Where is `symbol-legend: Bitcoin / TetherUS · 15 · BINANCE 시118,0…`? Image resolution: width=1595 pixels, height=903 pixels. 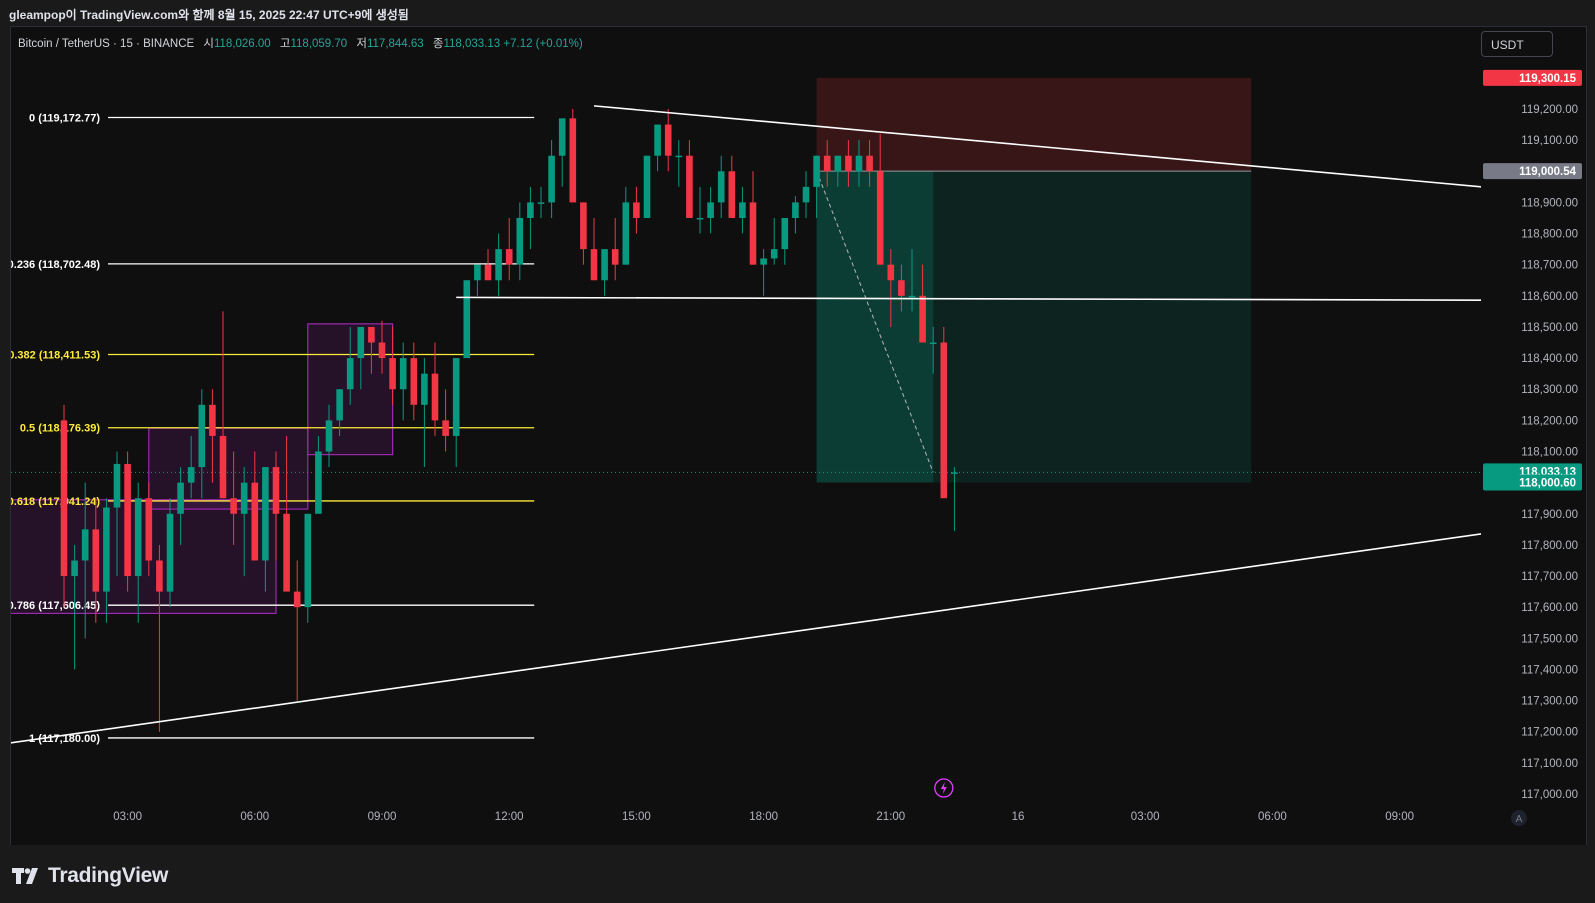
symbol-legend: Bitcoin / TetherUS · 15 · BINANCE 시118,0… is located at coordinates (300, 43).